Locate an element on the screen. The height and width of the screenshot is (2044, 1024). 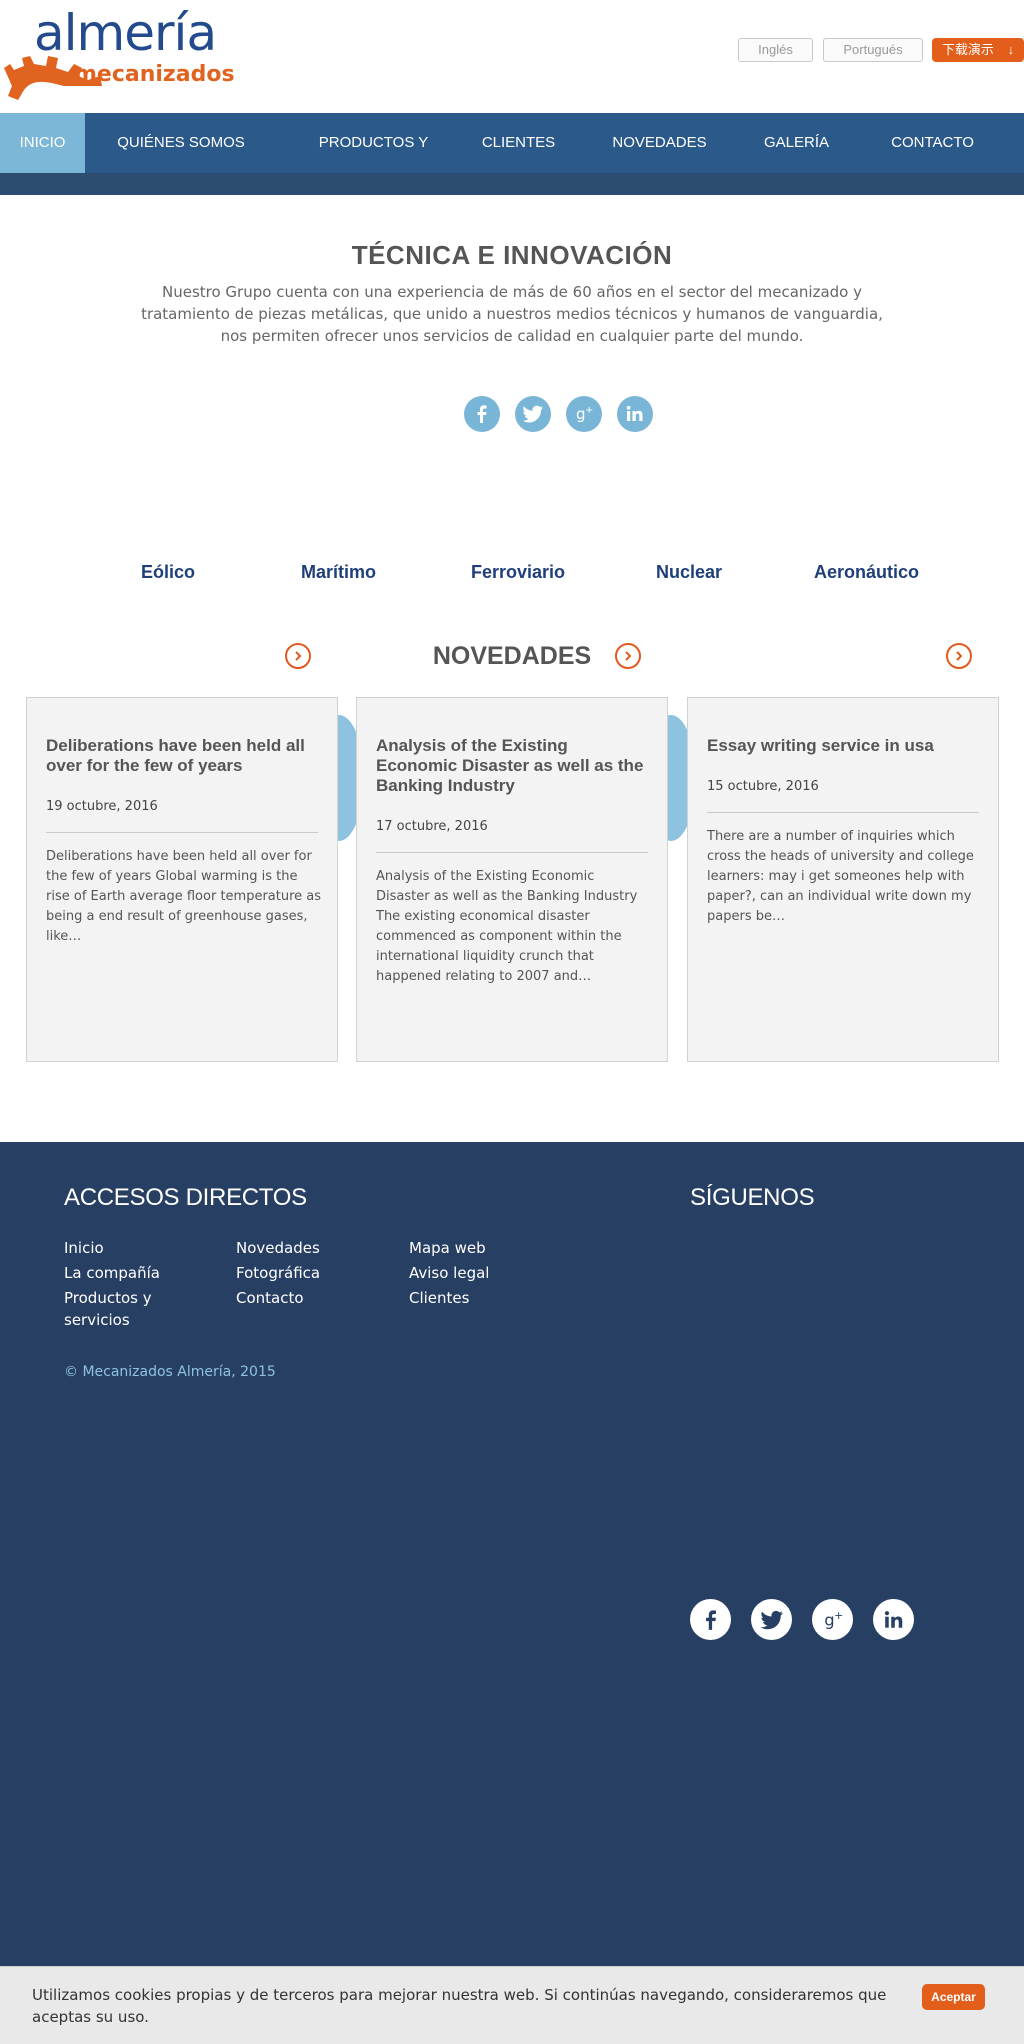
footer-social-links: g + is located at coordinates (802, 1619).